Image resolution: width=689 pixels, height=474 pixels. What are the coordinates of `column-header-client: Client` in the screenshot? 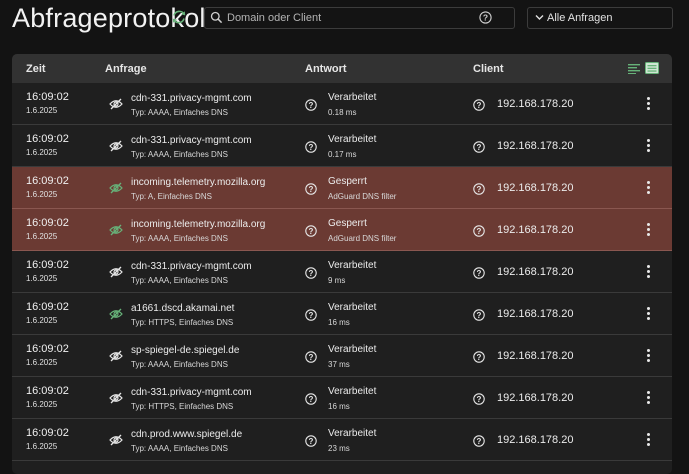 It's located at (488, 69).